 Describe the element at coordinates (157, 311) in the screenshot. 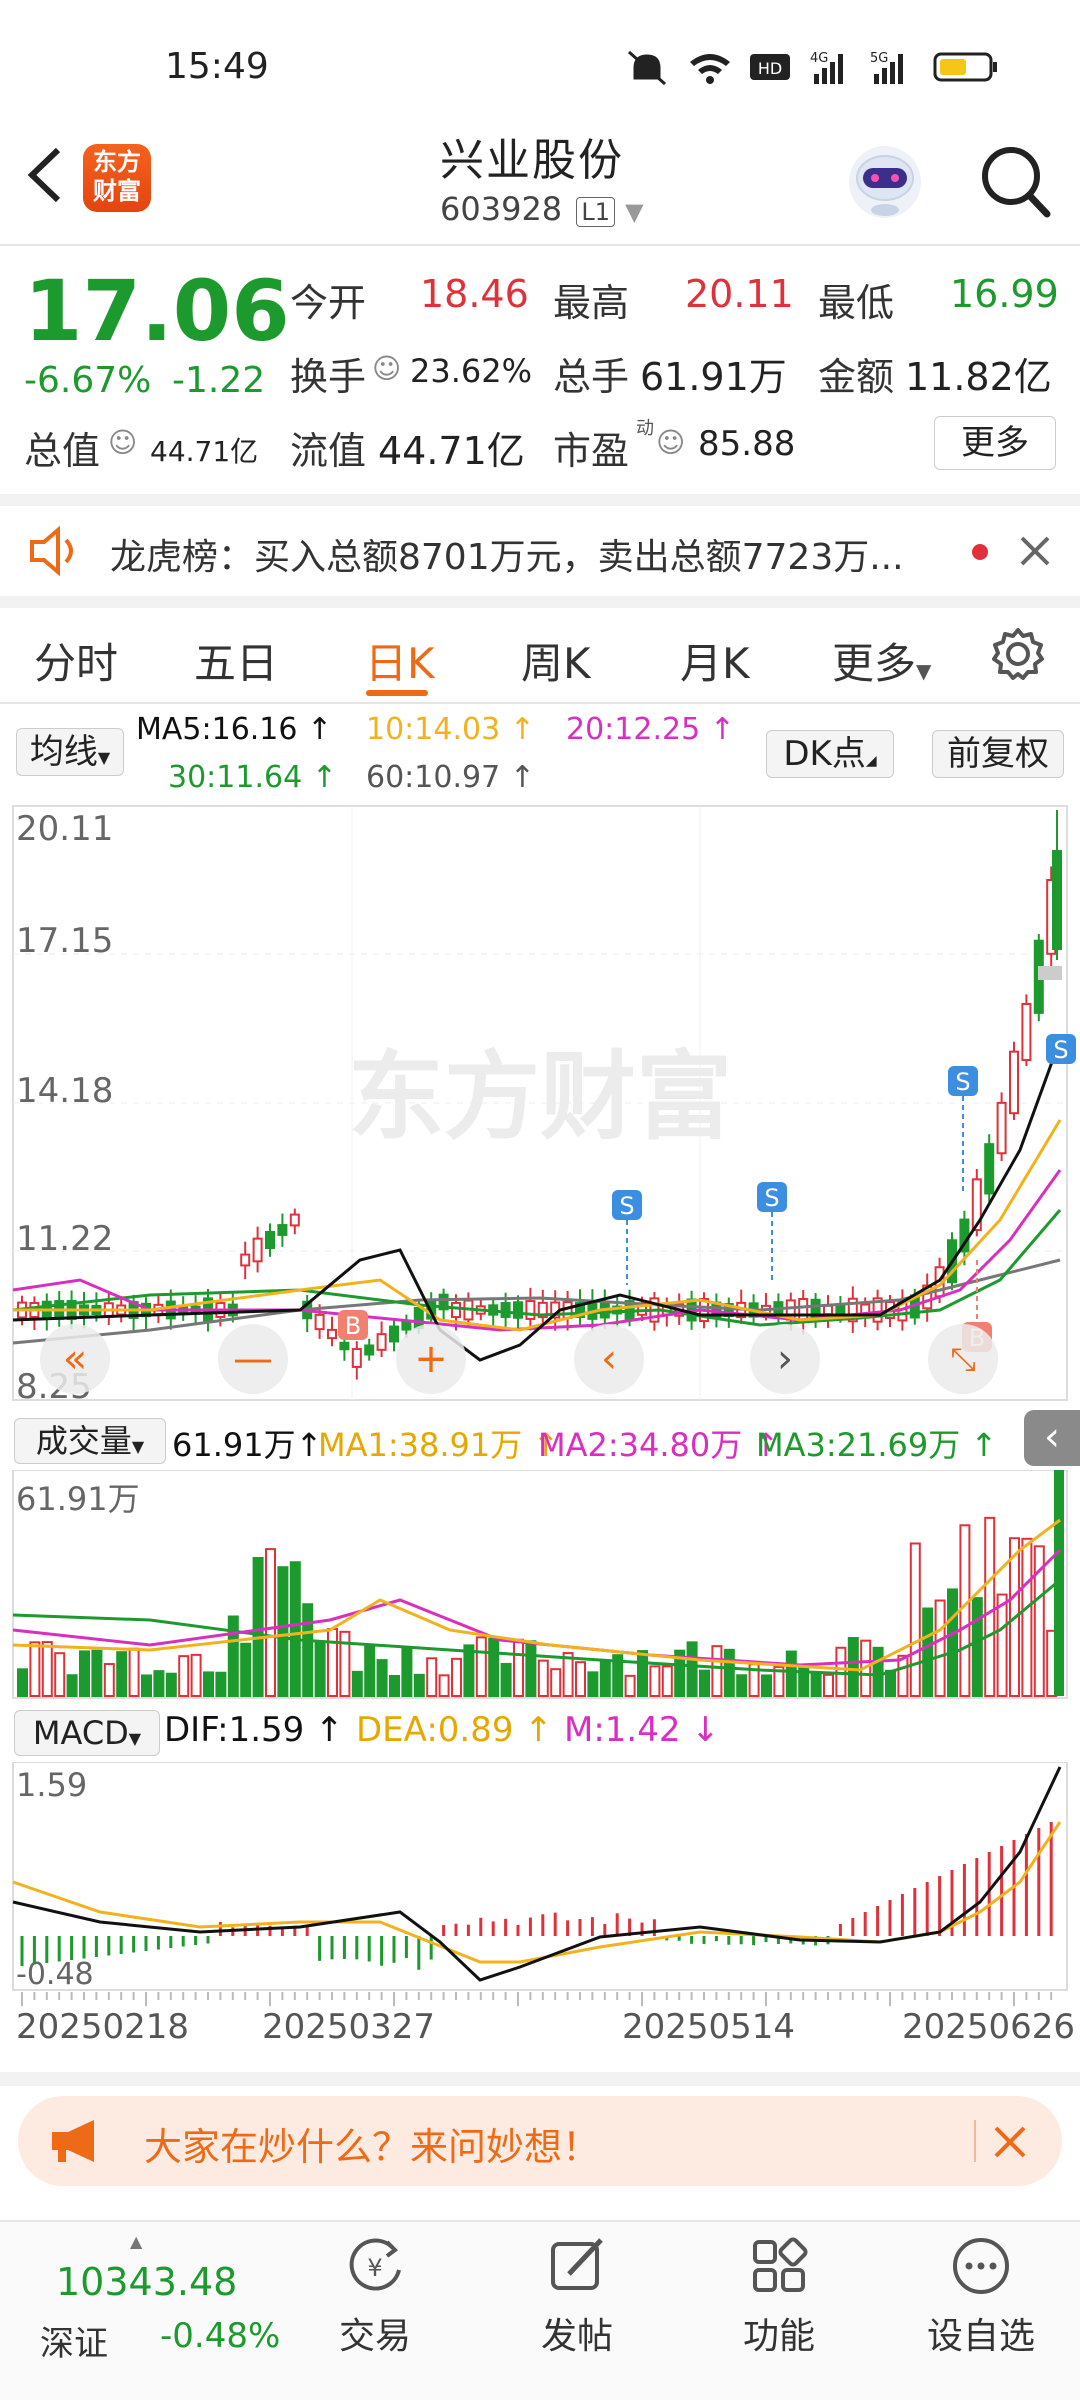

I see `last-price: 17.06` at that location.